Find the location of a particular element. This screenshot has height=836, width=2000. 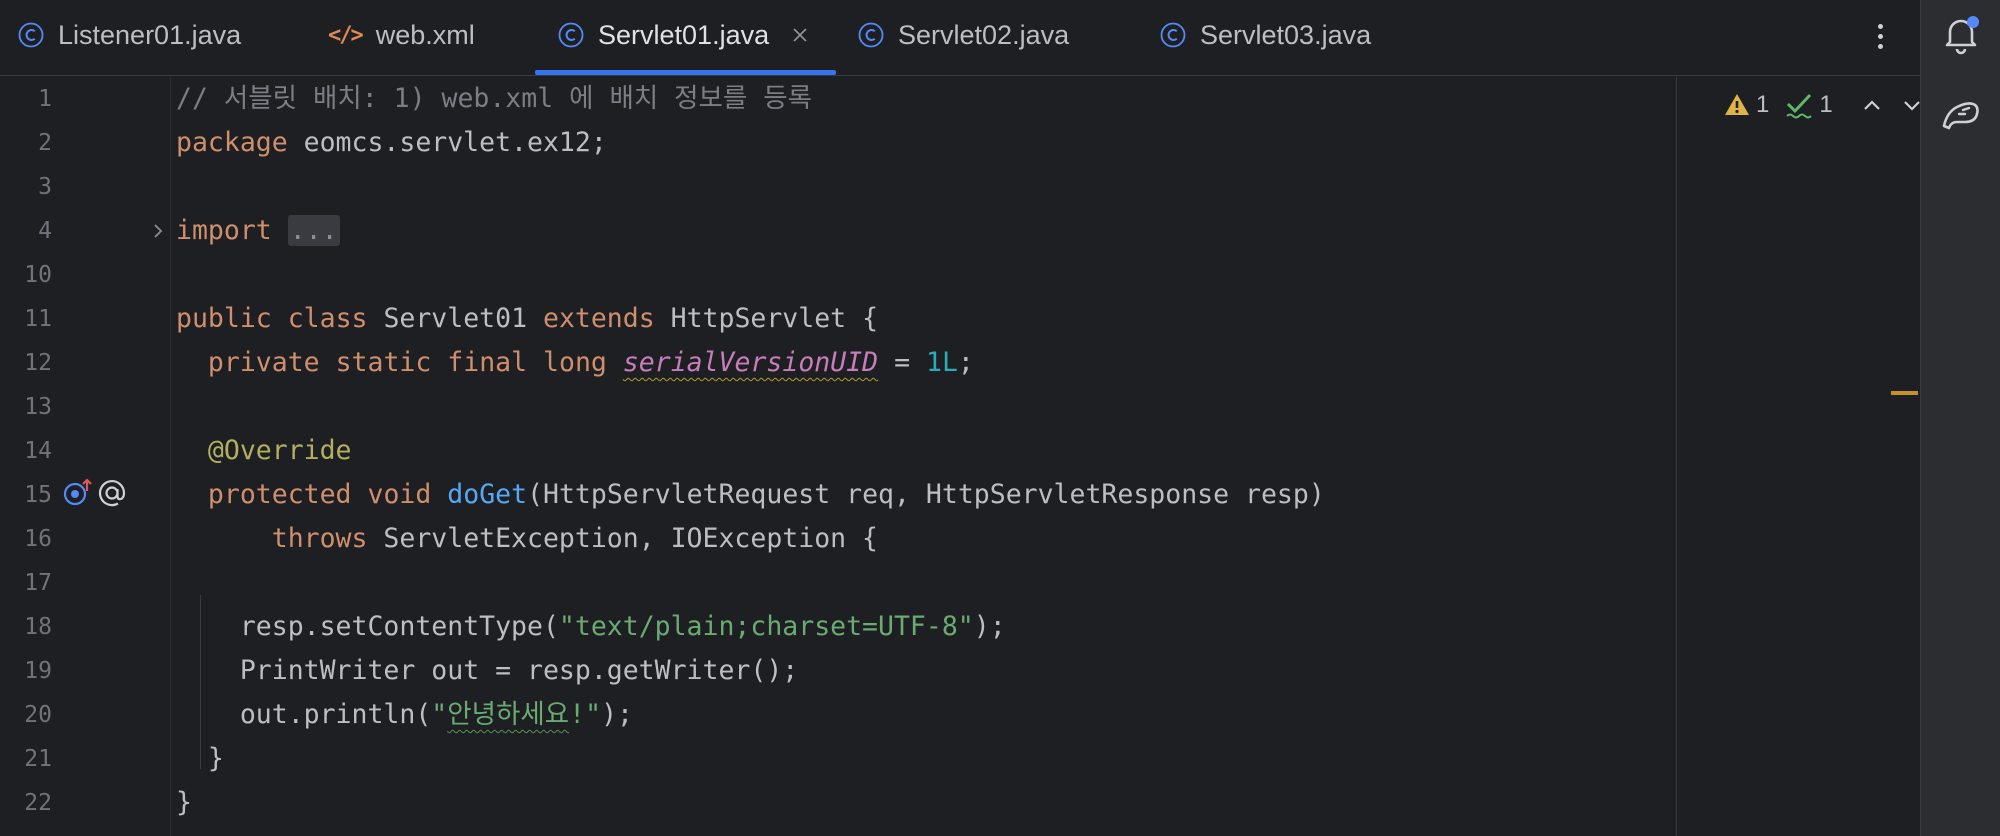

tab-web-xml: </> web.xml is located at coordinates (401, 35).